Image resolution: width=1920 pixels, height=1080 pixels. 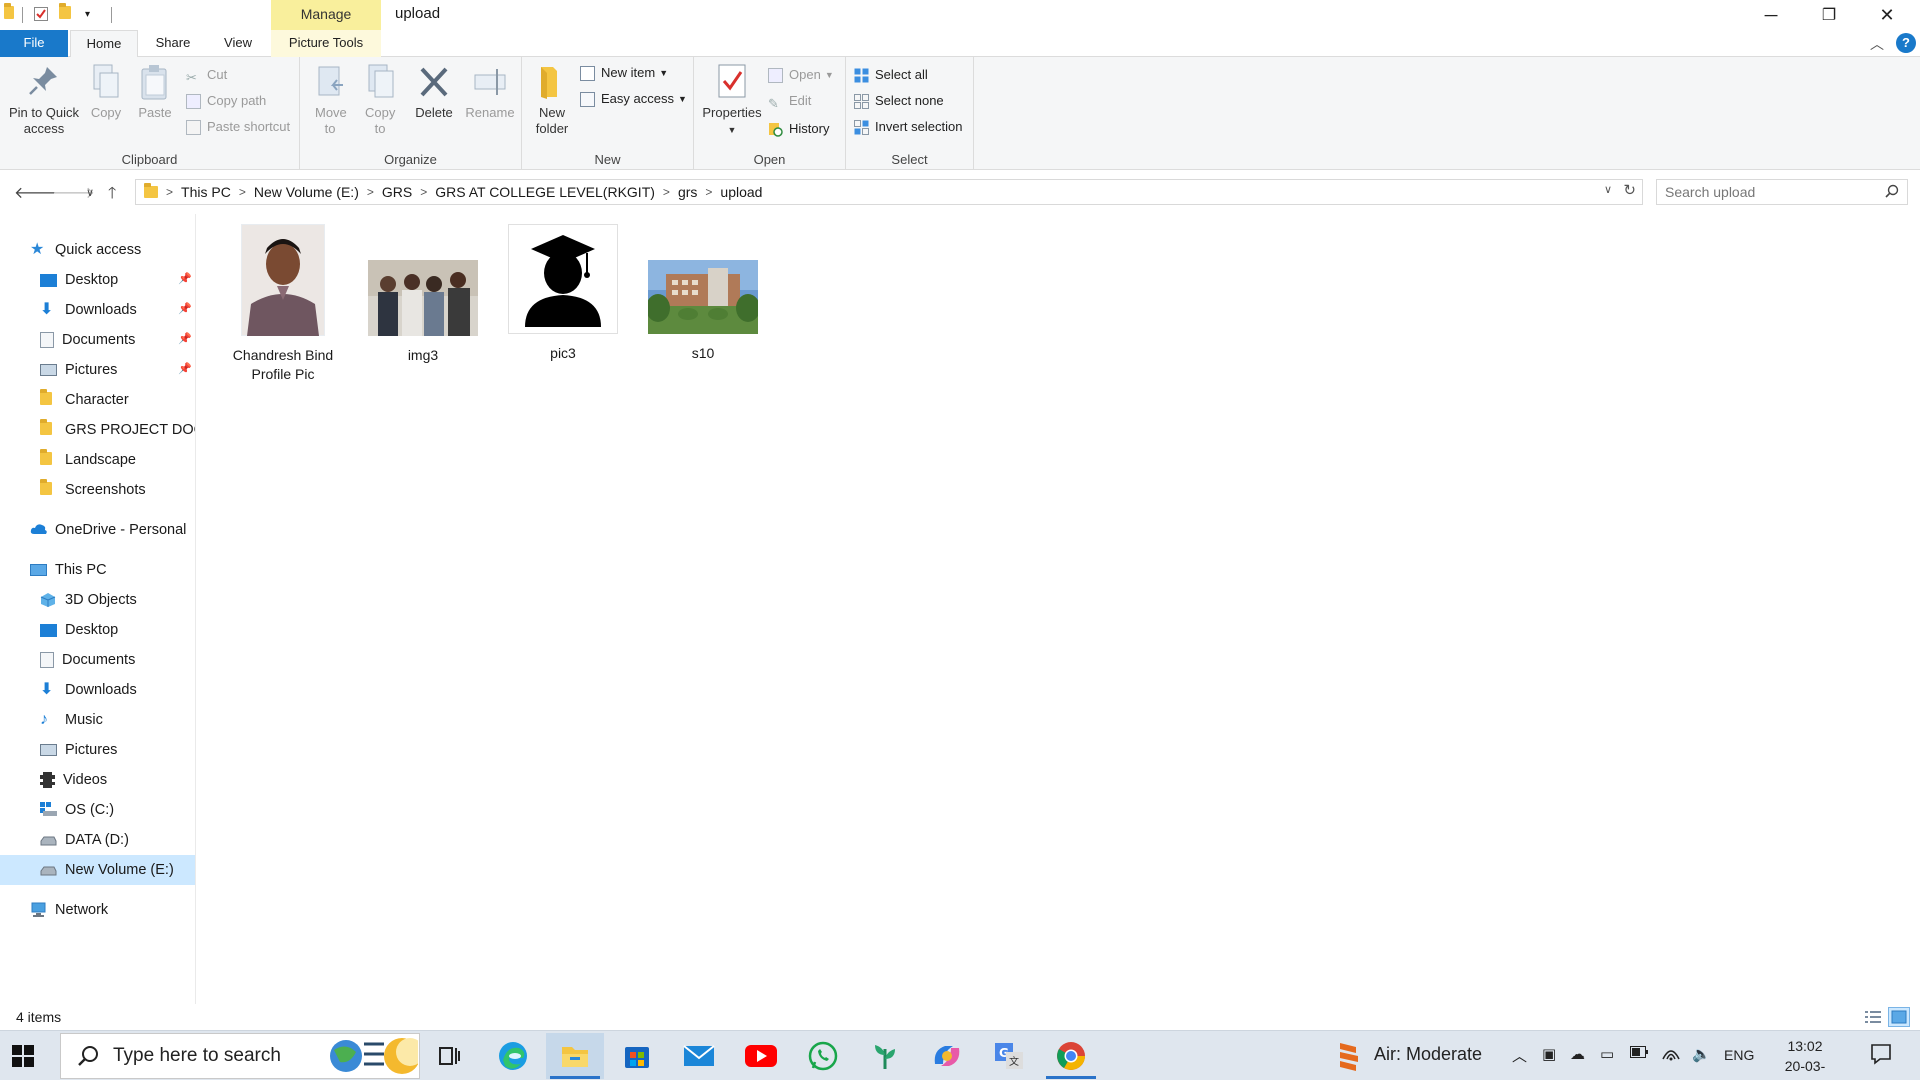 I want to click on paste-shortcut-button: Paste shortcut, so click(x=238, y=127).